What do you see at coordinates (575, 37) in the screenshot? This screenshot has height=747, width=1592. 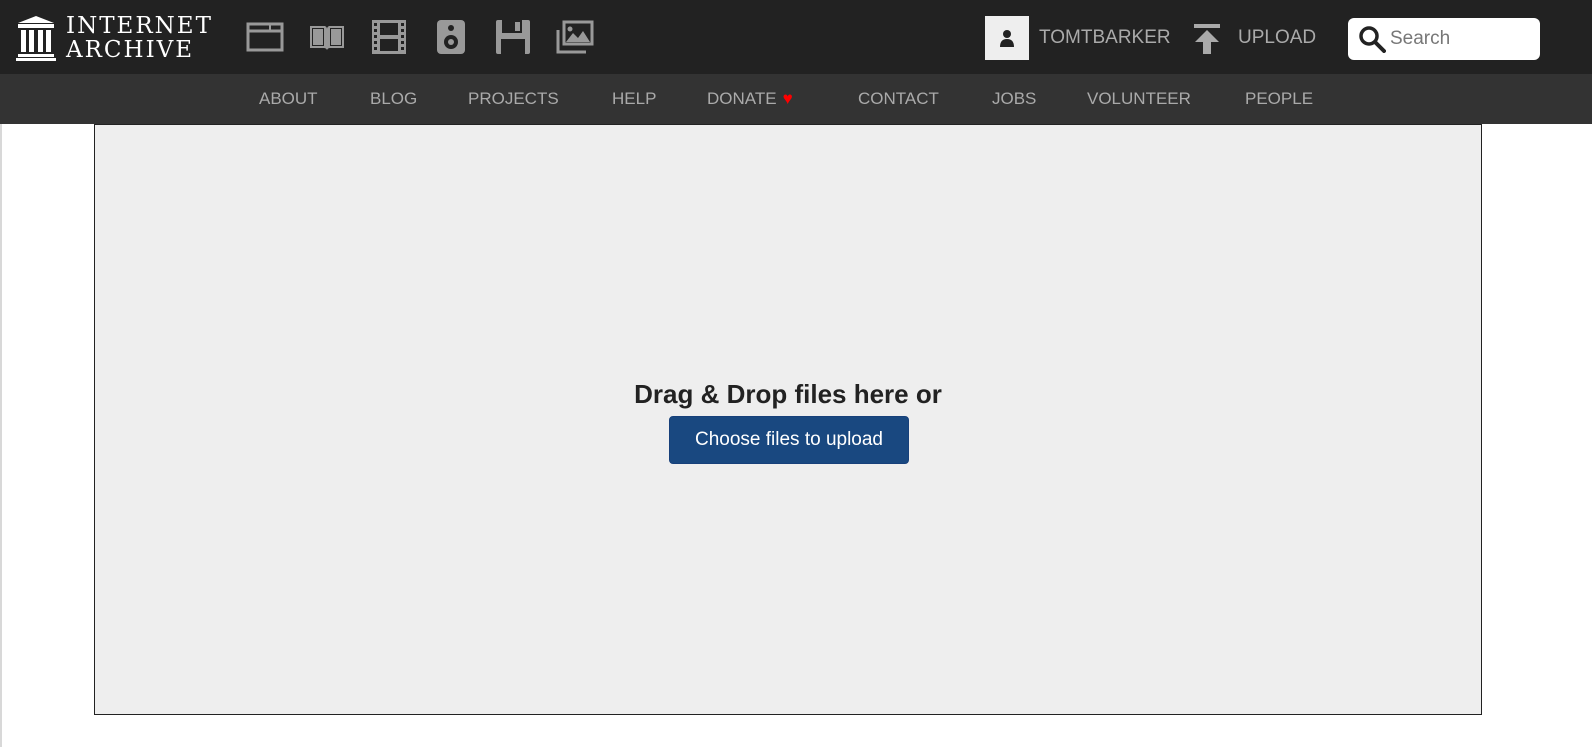 I see `images-icon` at bounding box center [575, 37].